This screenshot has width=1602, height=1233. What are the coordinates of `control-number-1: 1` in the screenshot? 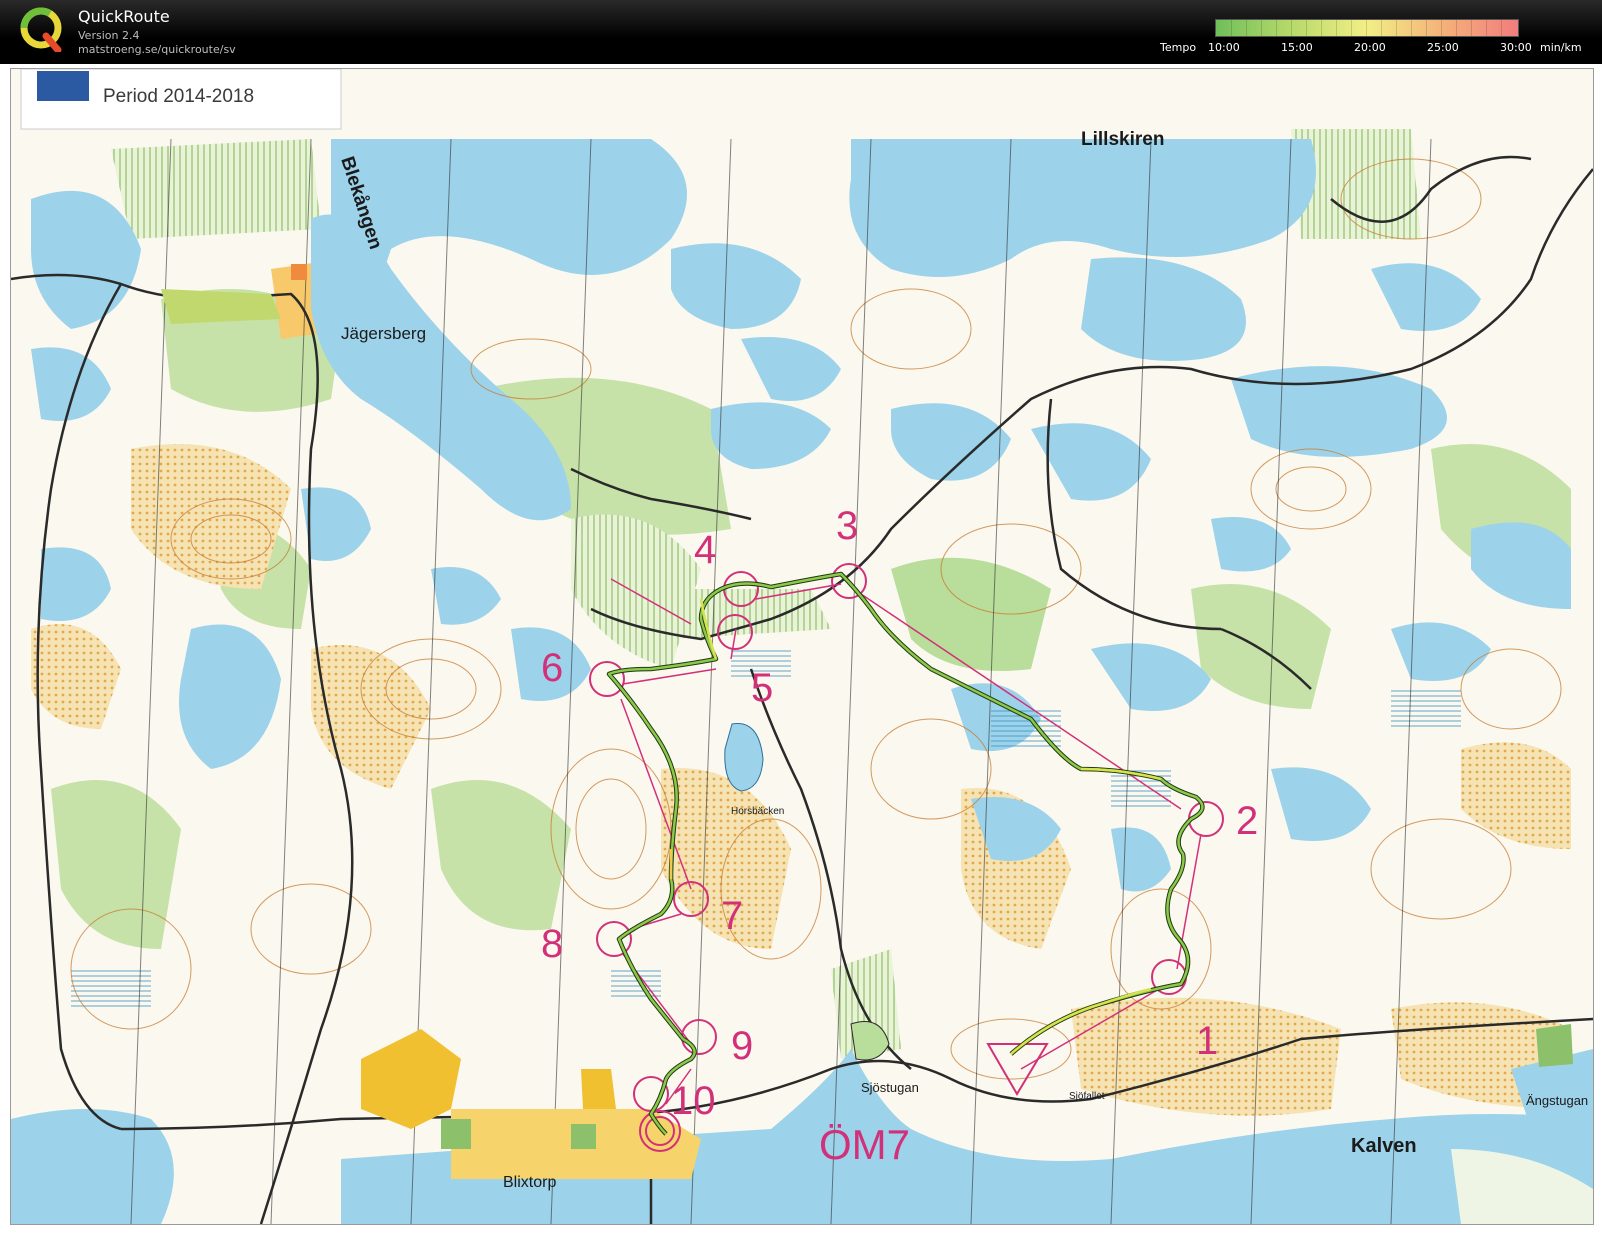 It's located at (1207, 1041).